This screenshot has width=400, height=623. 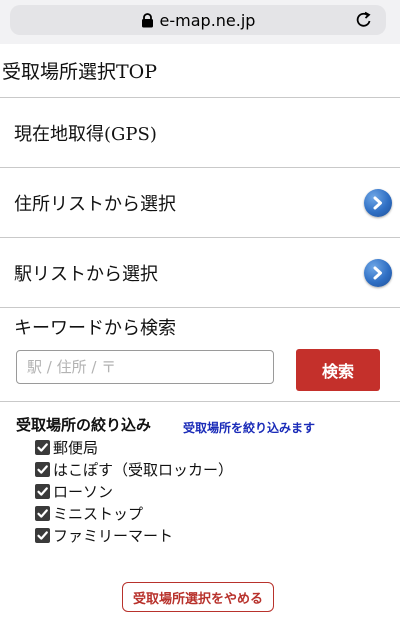 I want to click on search-input, so click(x=145, y=367).